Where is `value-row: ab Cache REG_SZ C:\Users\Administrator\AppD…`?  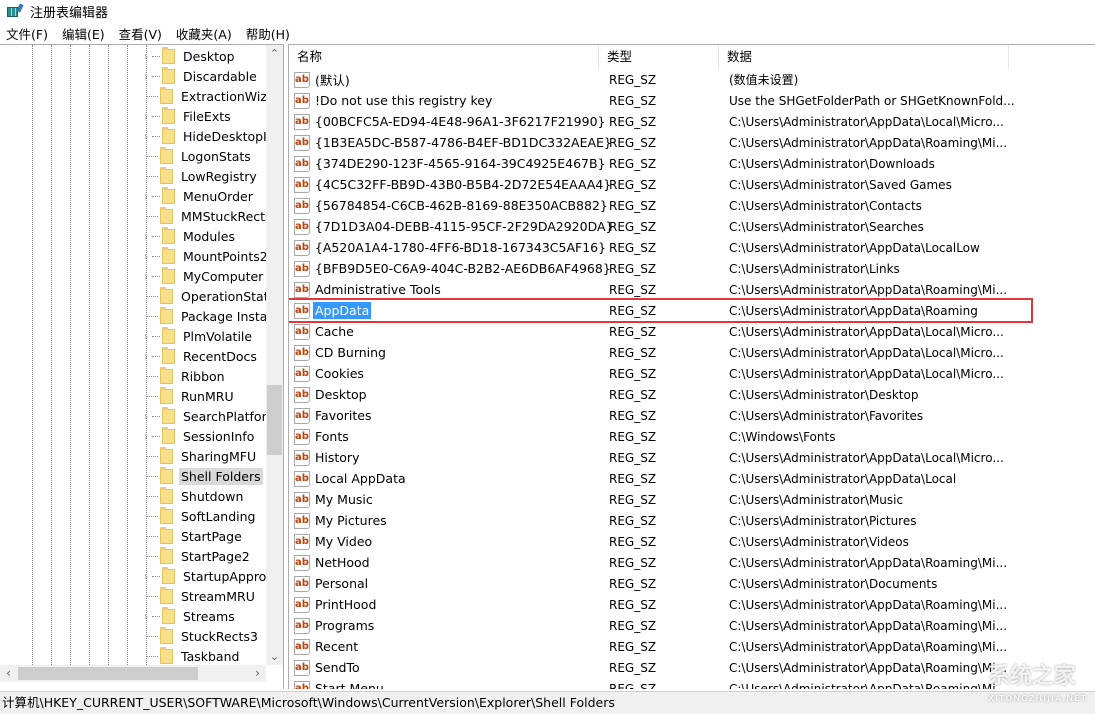 value-row: ab Cache REG_SZ C:\Users\Administrator\AppD… is located at coordinates (692, 331).